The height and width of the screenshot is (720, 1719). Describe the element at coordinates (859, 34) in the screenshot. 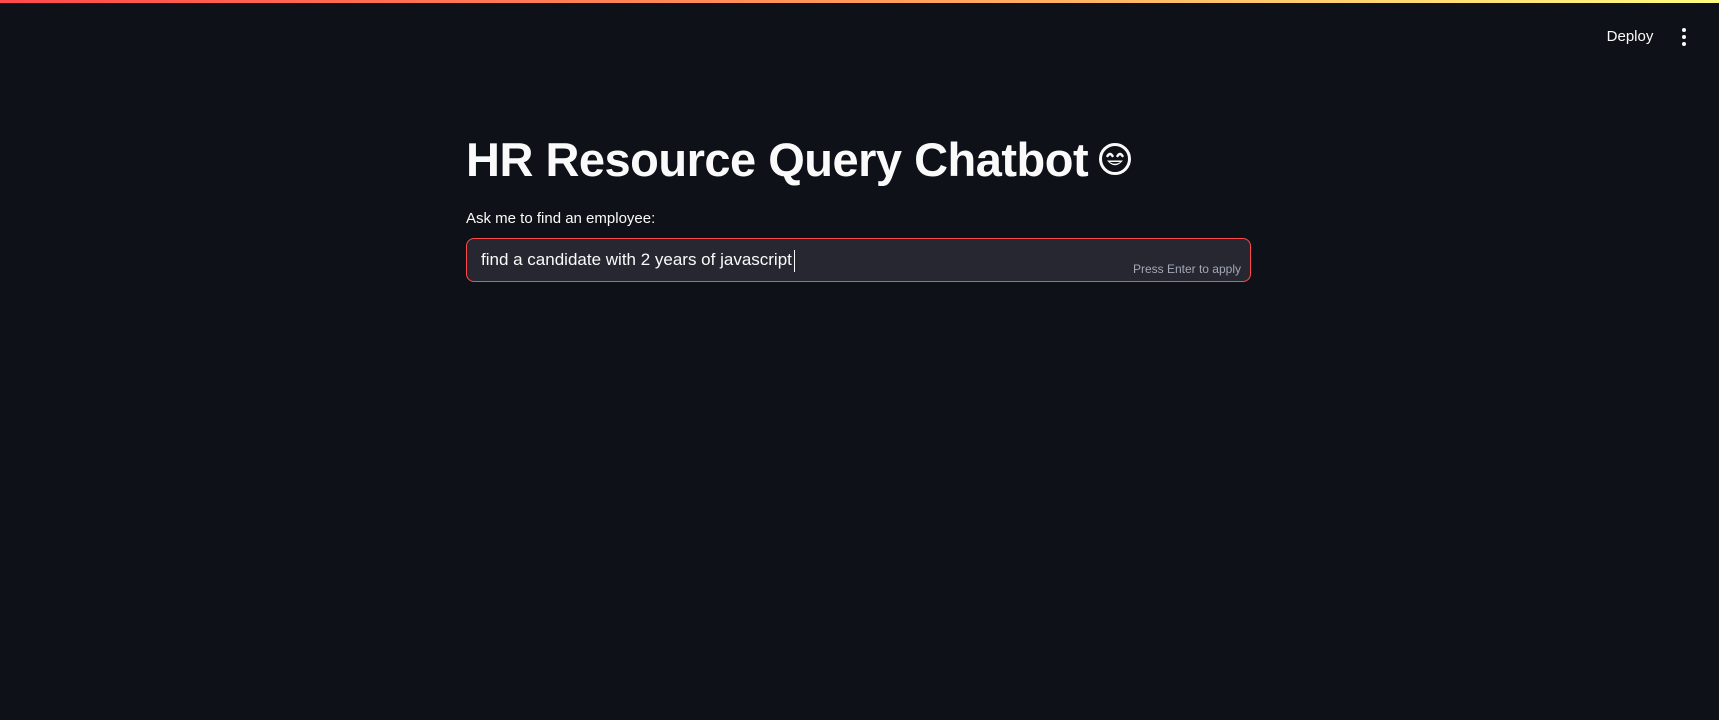

I see `app-header: Deploy` at that location.